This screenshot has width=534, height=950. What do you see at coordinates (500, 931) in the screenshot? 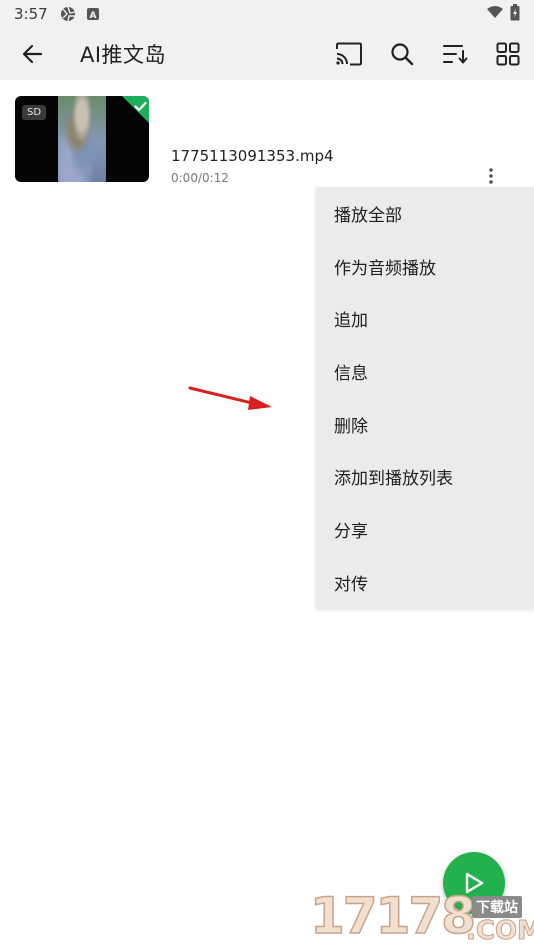
I see `watermark-suffix: .COM` at bounding box center [500, 931].